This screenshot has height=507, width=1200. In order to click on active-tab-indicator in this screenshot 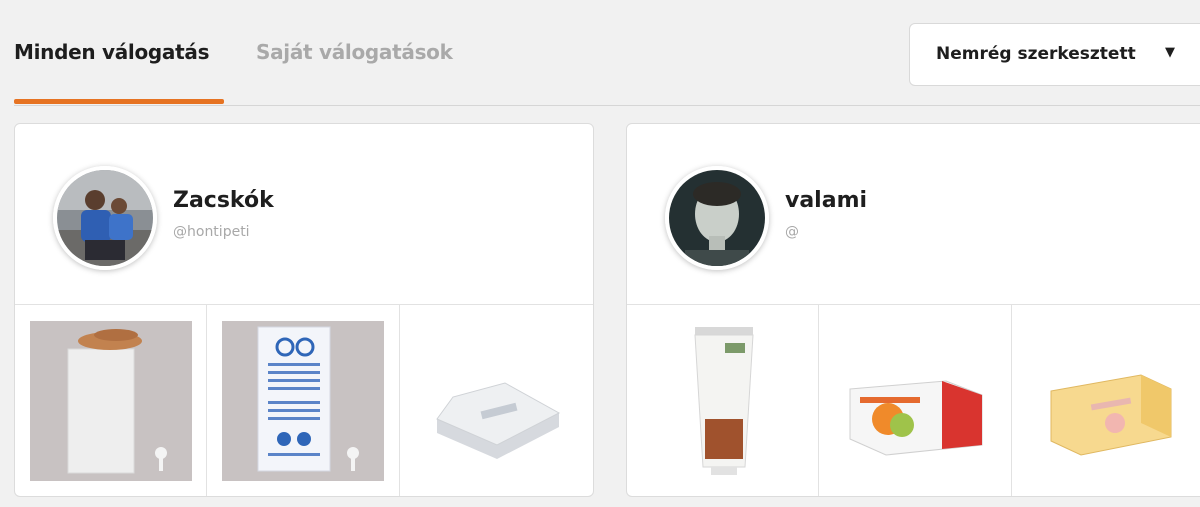, I will do `click(119, 101)`.